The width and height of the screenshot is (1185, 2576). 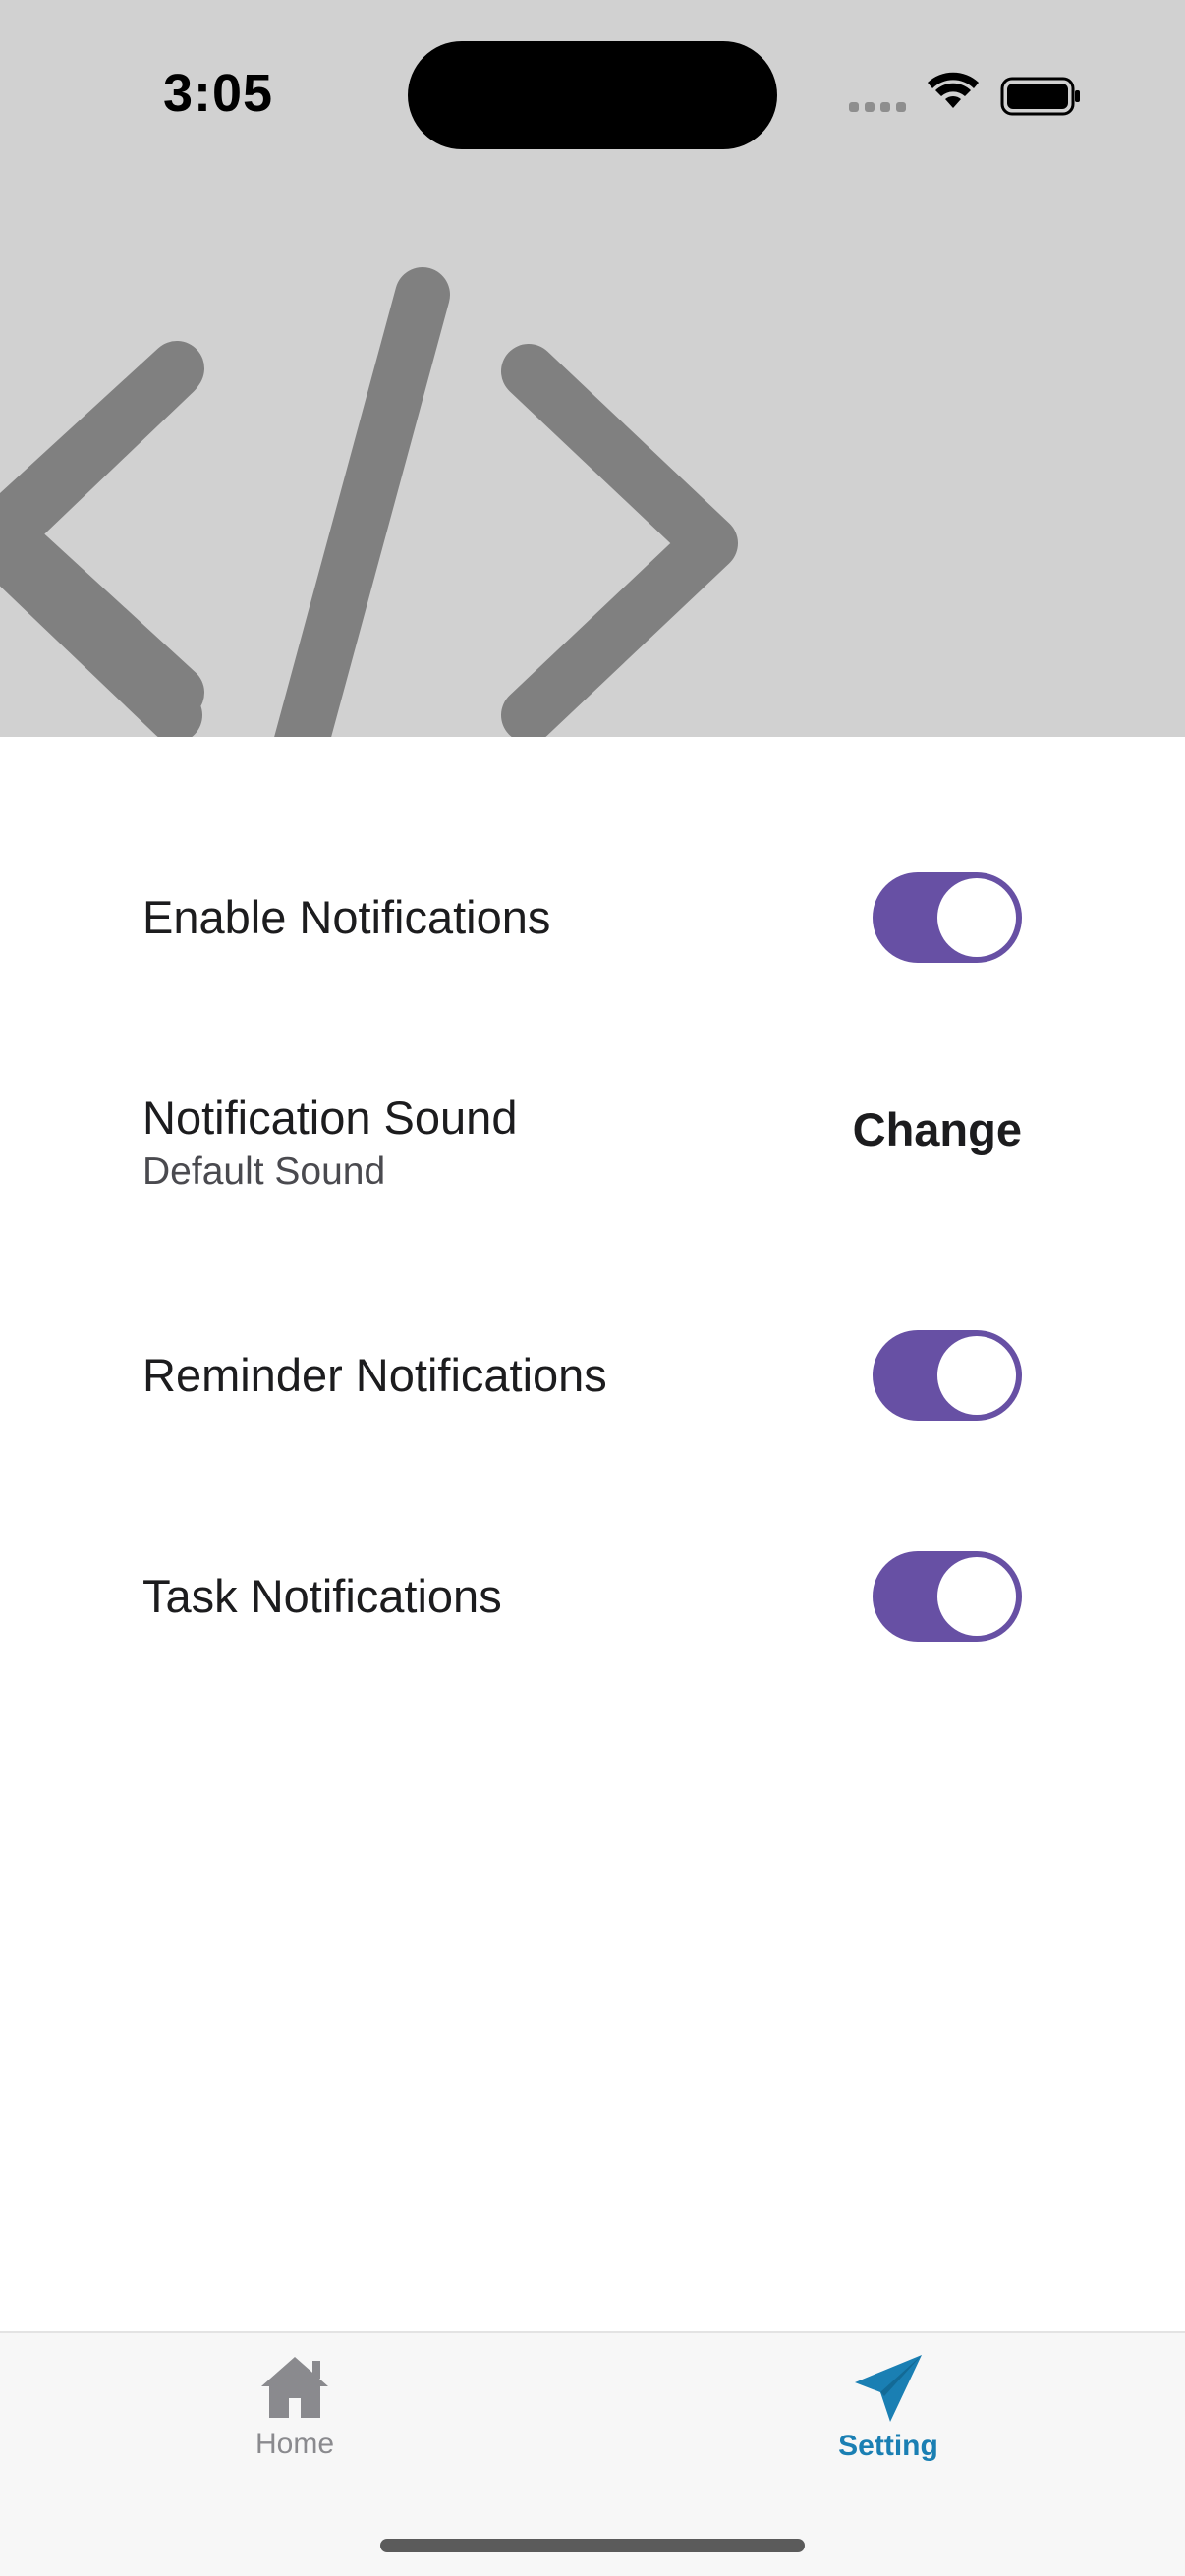 What do you see at coordinates (582, 1596) in the screenshot?
I see `task-notifications-row: Task Notifications` at bounding box center [582, 1596].